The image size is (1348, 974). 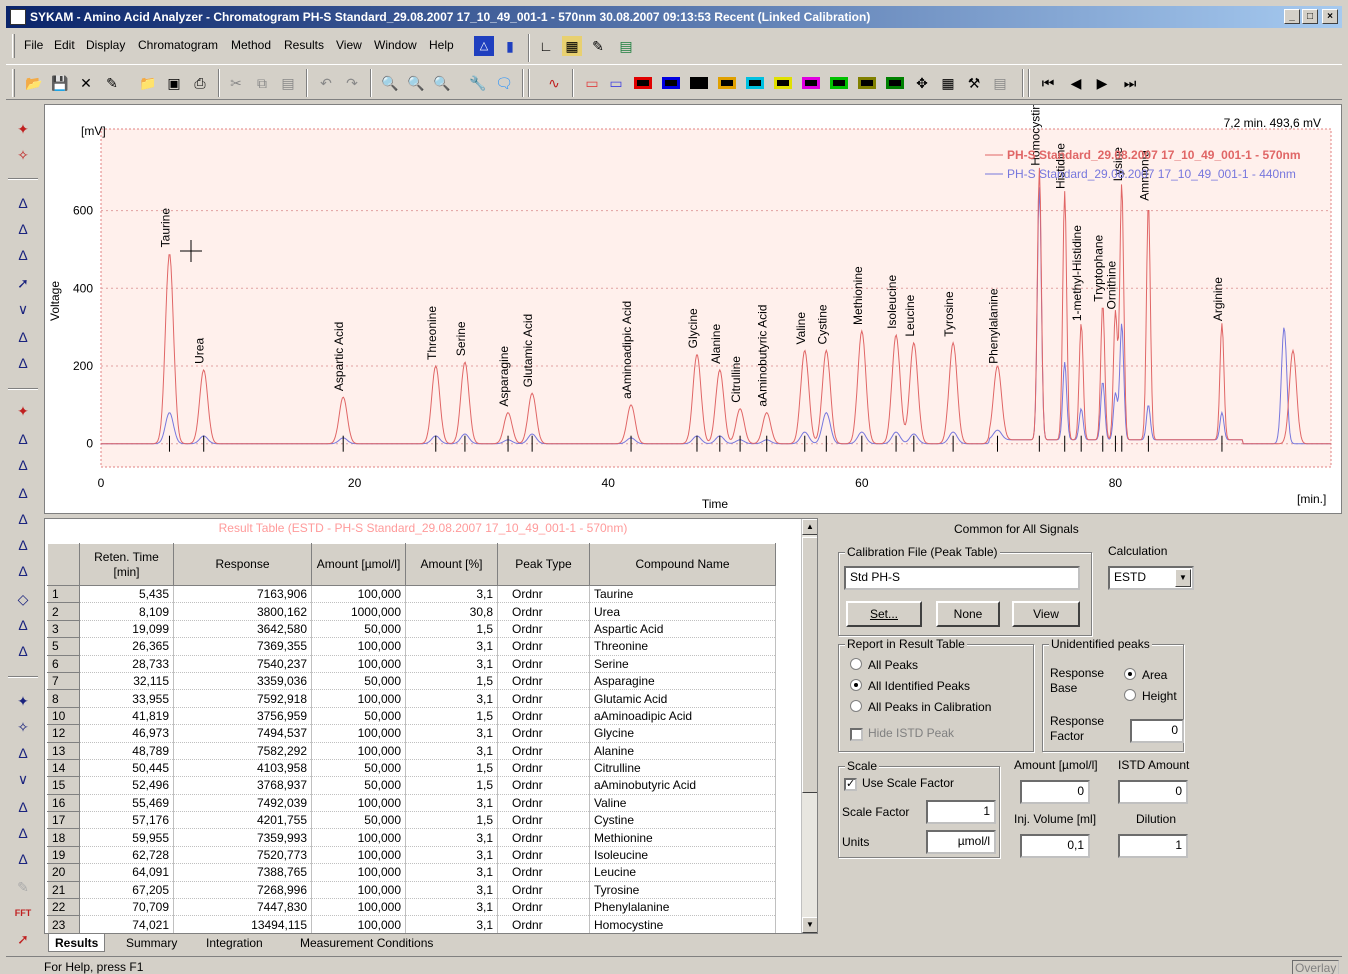 What do you see at coordinates (411, 750) in the screenshot?
I see `table-row: 13 48,789 7582,292 100,000 3,1 Ordnr Alanine` at bounding box center [411, 750].